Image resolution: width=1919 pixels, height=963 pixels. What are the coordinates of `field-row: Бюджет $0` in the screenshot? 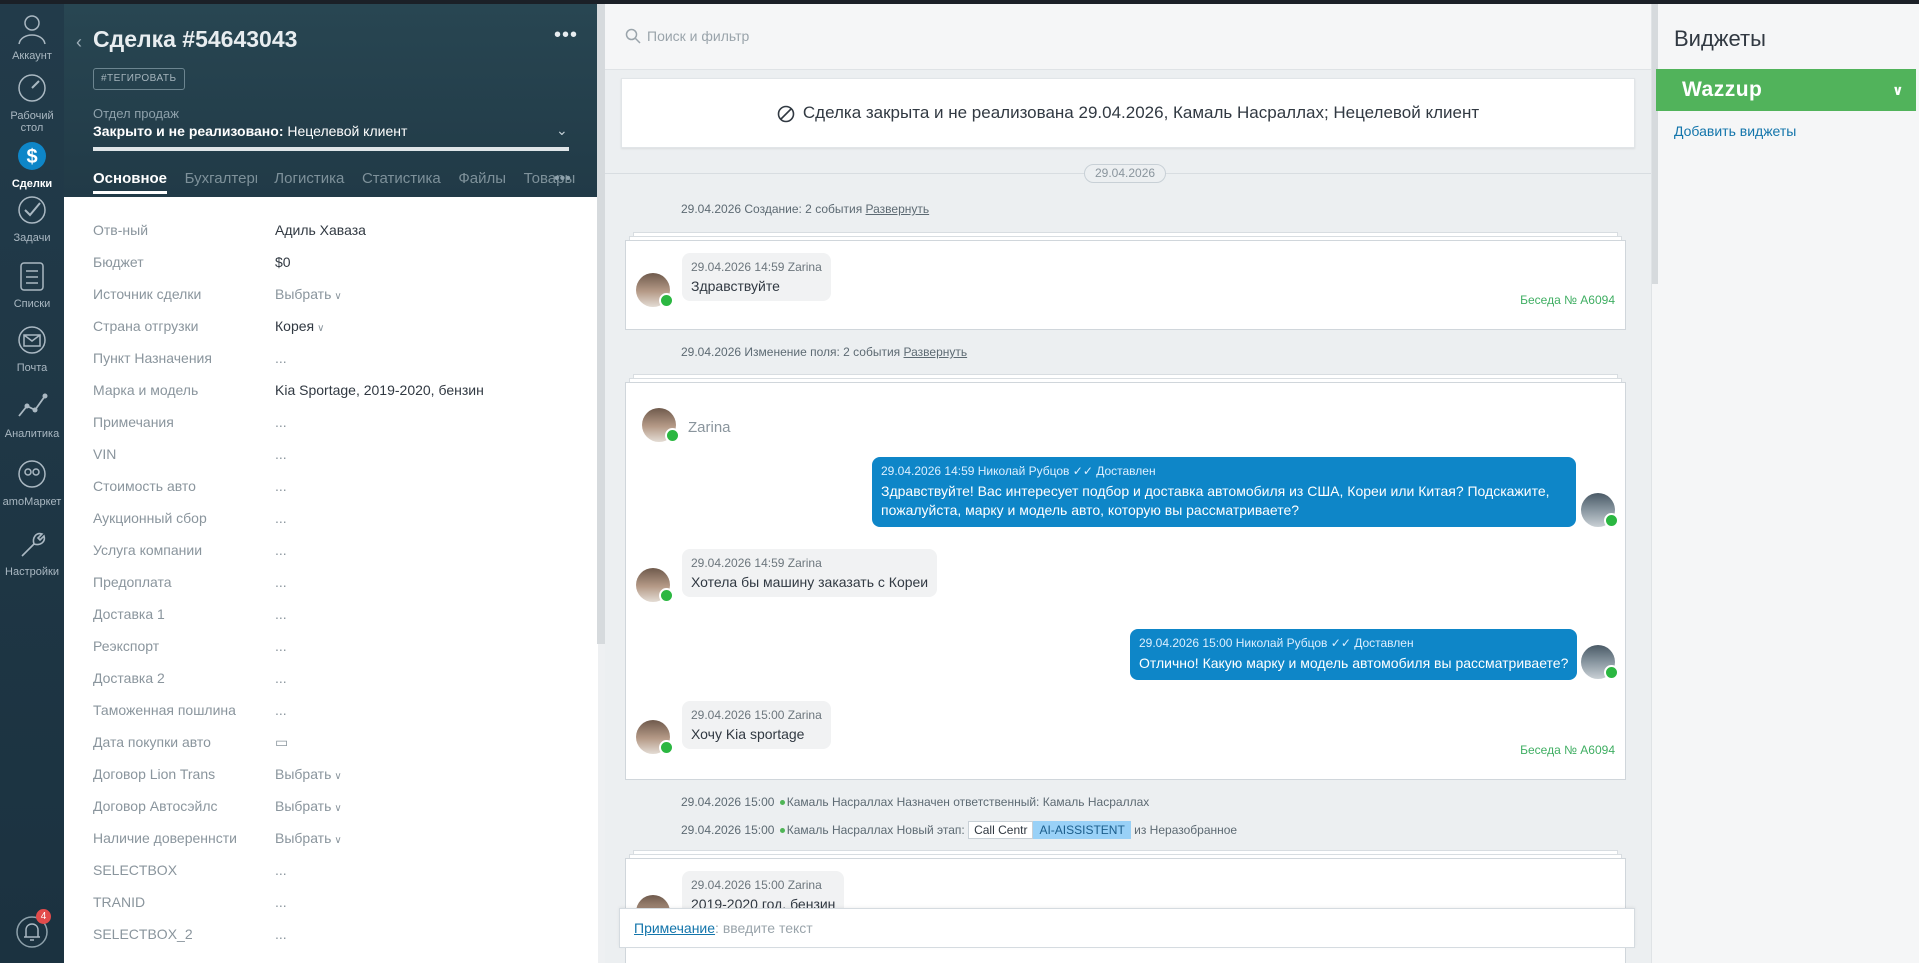 It's located at (333, 262).